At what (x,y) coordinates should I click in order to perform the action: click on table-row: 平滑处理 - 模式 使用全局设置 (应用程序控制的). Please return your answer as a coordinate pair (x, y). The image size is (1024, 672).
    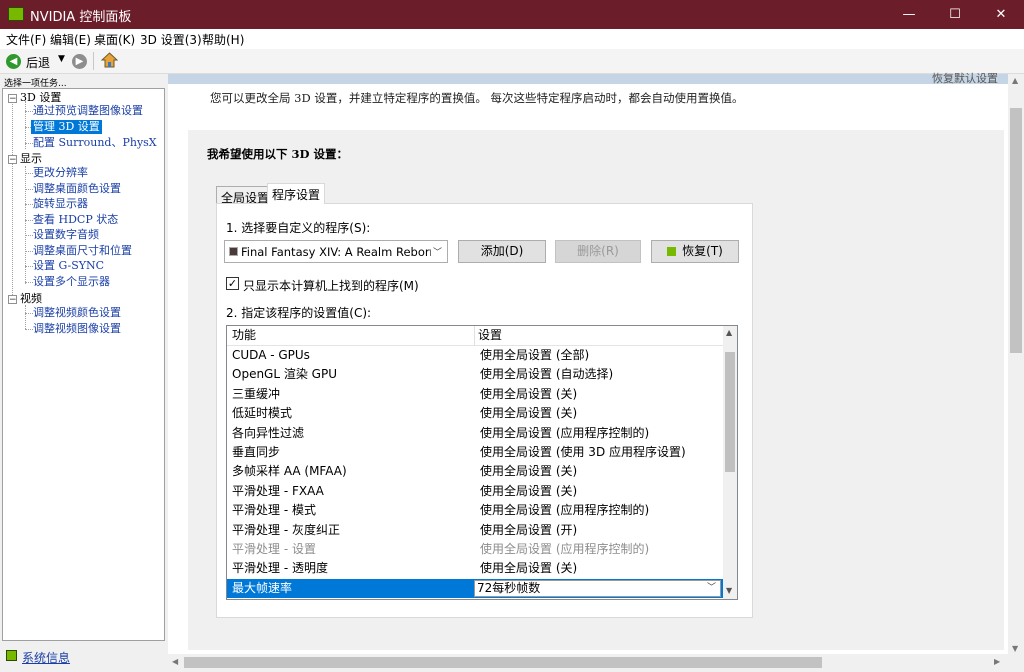
    Looking at the image, I should click on (475, 510).